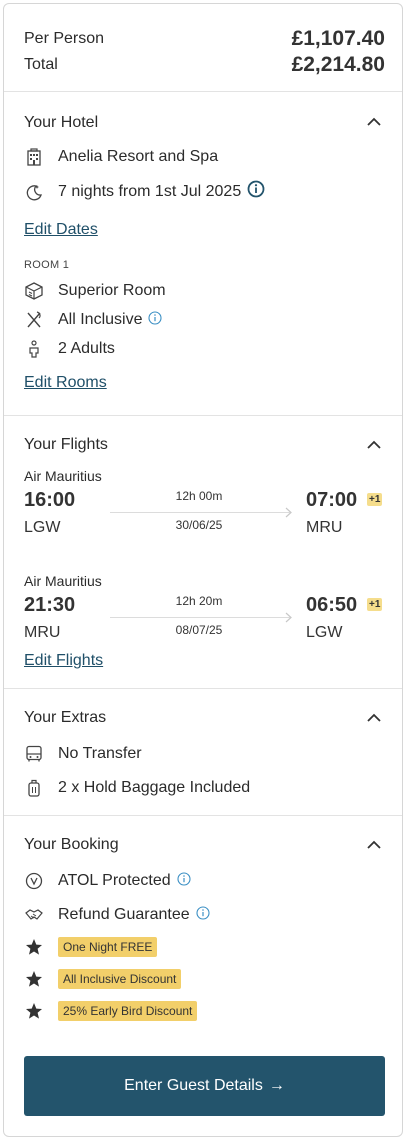 The image size is (408, 1142). Describe the element at coordinates (114, 880) in the screenshot. I see `atol-protected: ATOL Protected` at that location.